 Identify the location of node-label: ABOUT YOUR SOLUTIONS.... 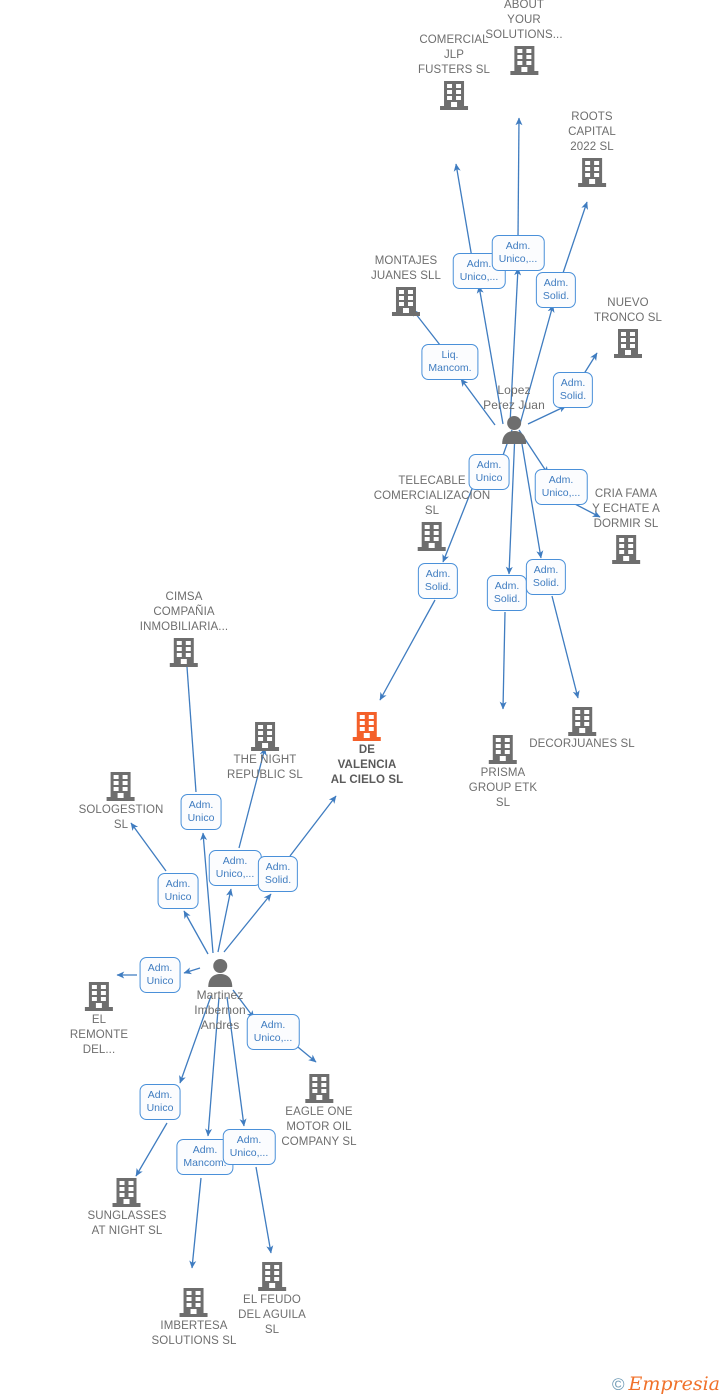
(524, 20).